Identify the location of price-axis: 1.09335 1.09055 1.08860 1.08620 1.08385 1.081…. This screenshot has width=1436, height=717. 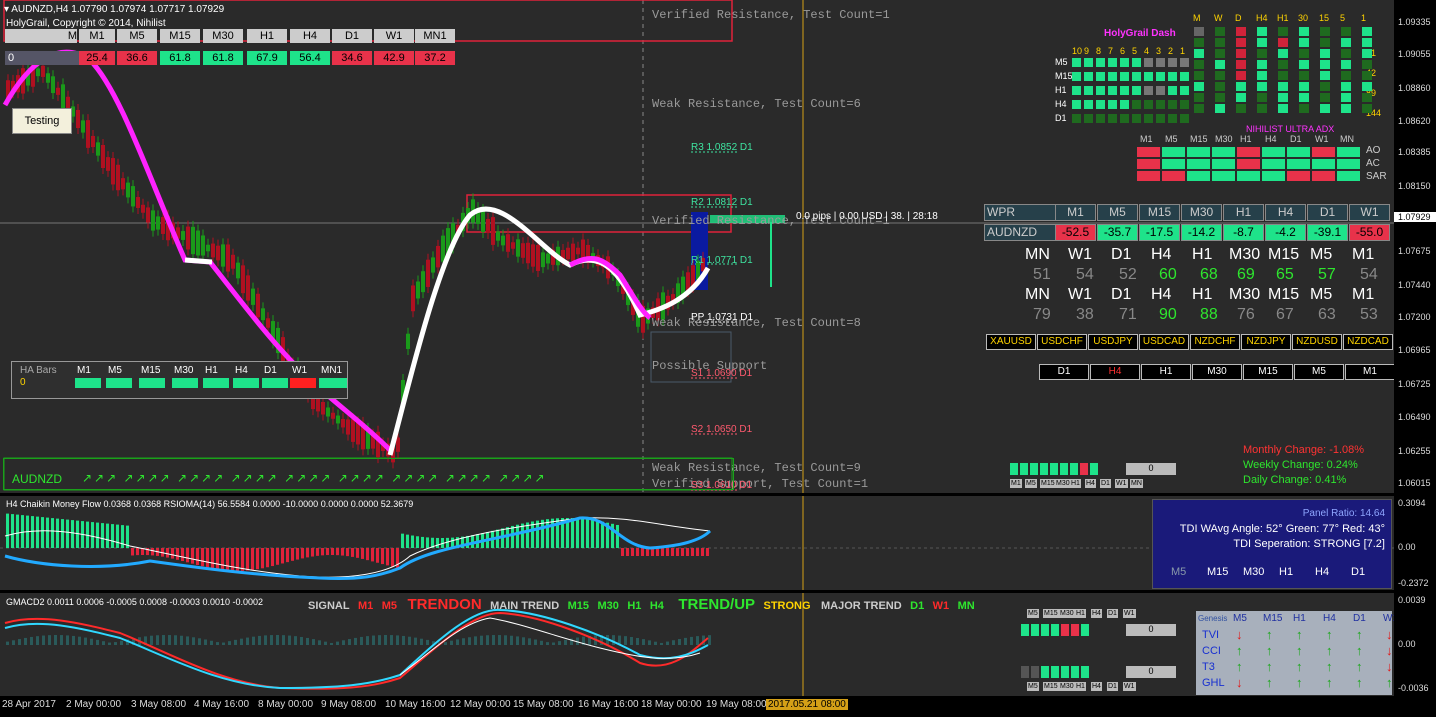
(1415, 246).